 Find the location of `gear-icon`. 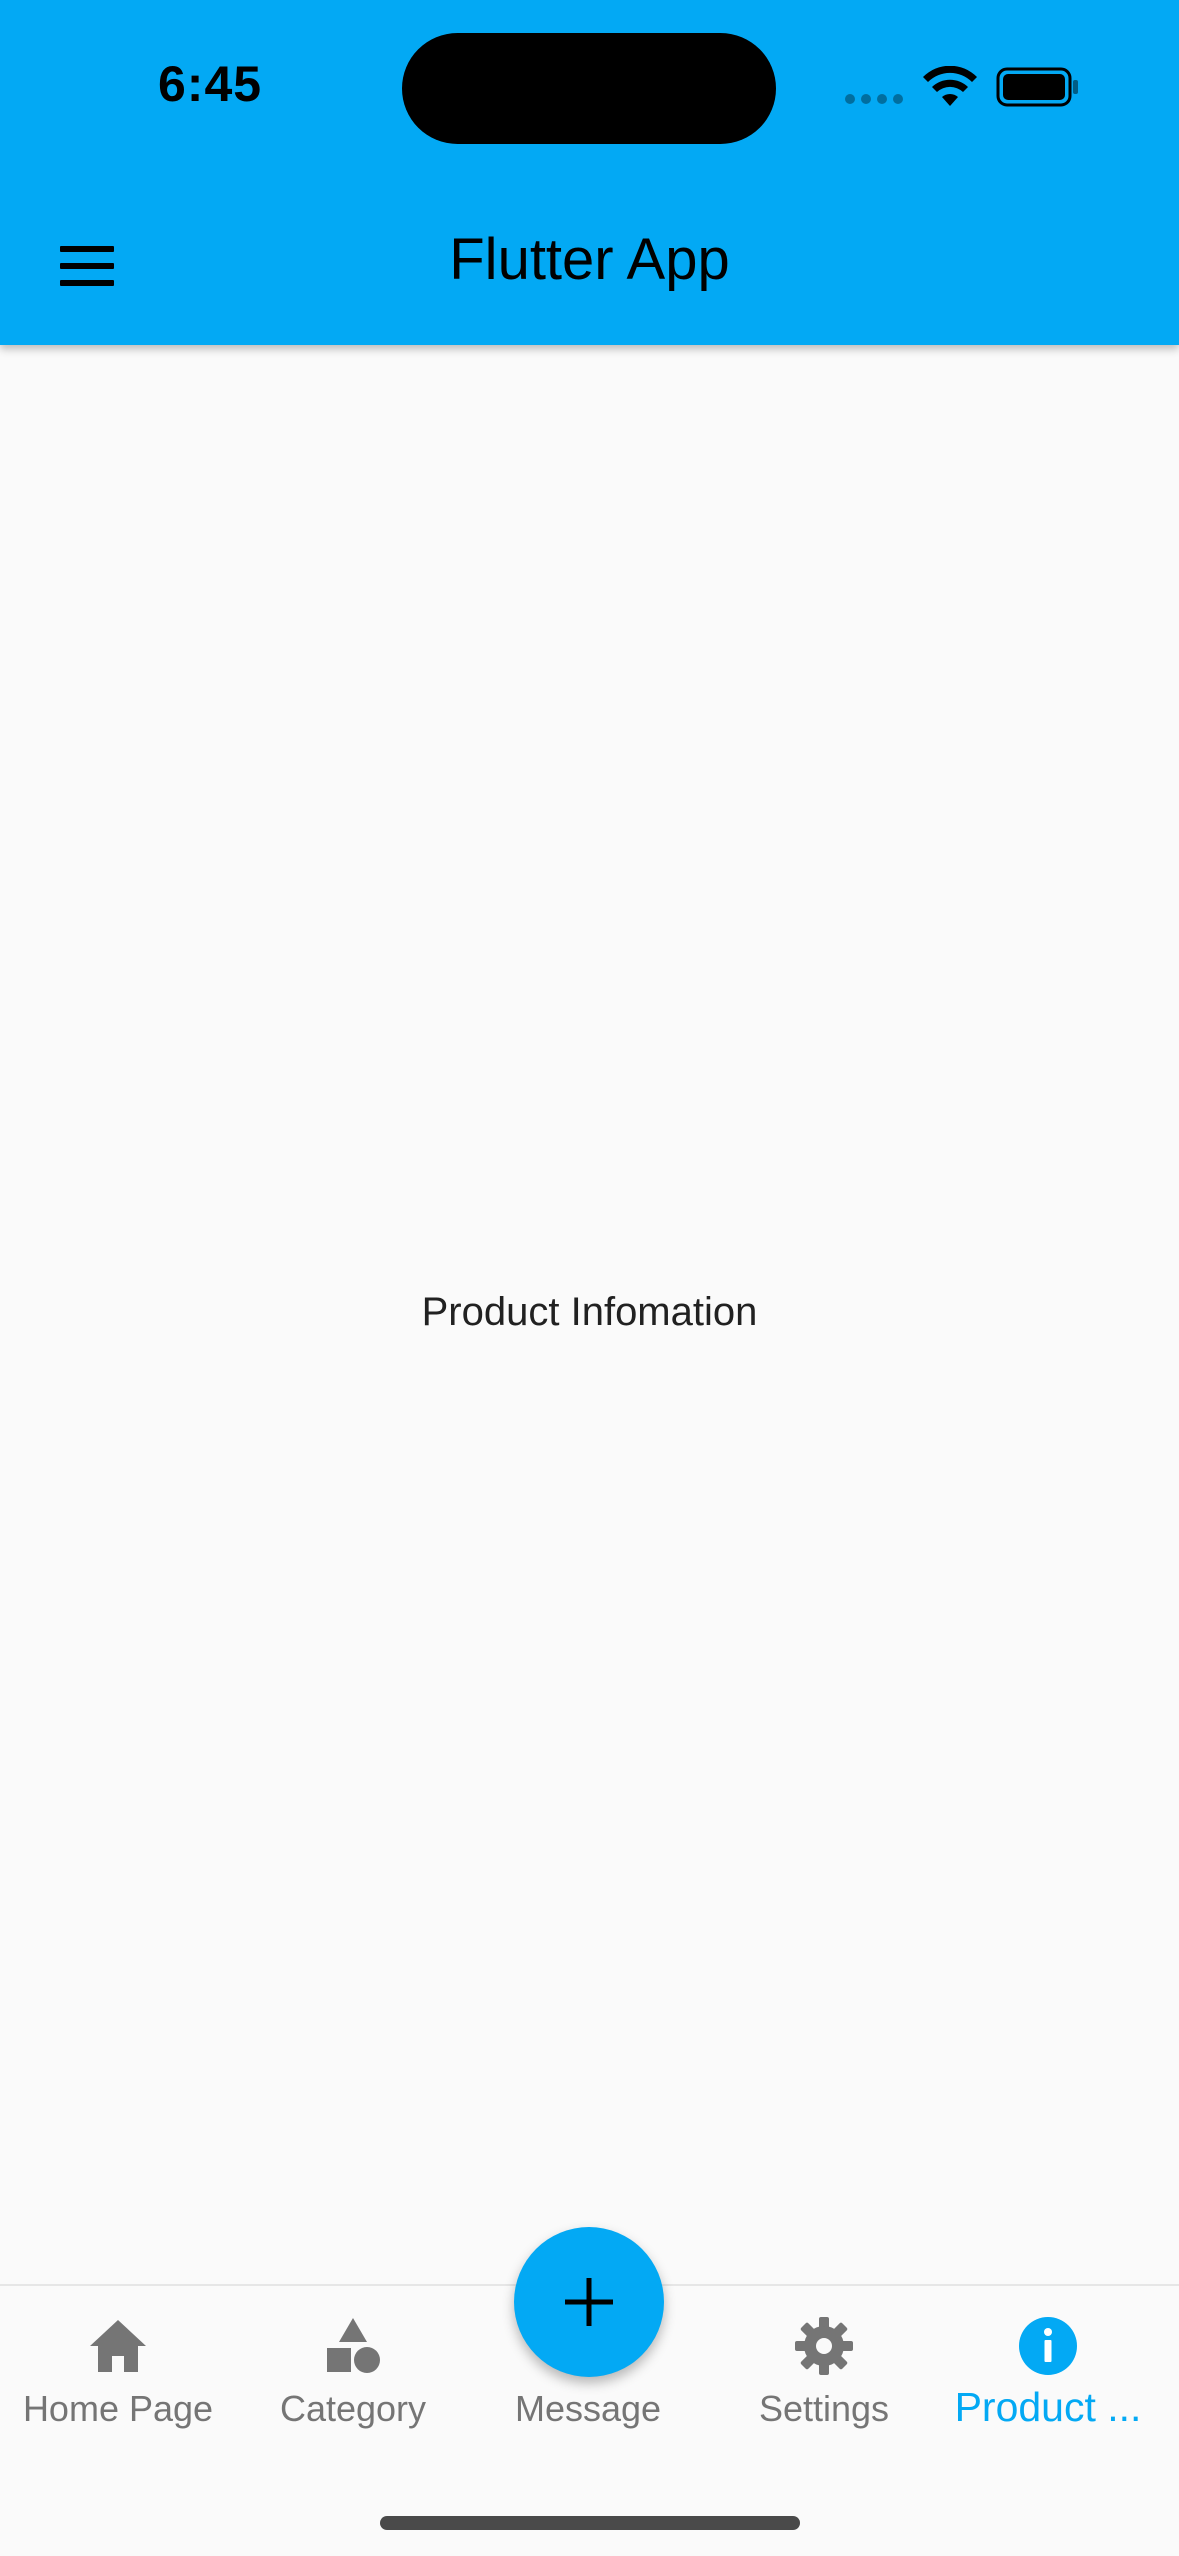

gear-icon is located at coordinates (824, 2346).